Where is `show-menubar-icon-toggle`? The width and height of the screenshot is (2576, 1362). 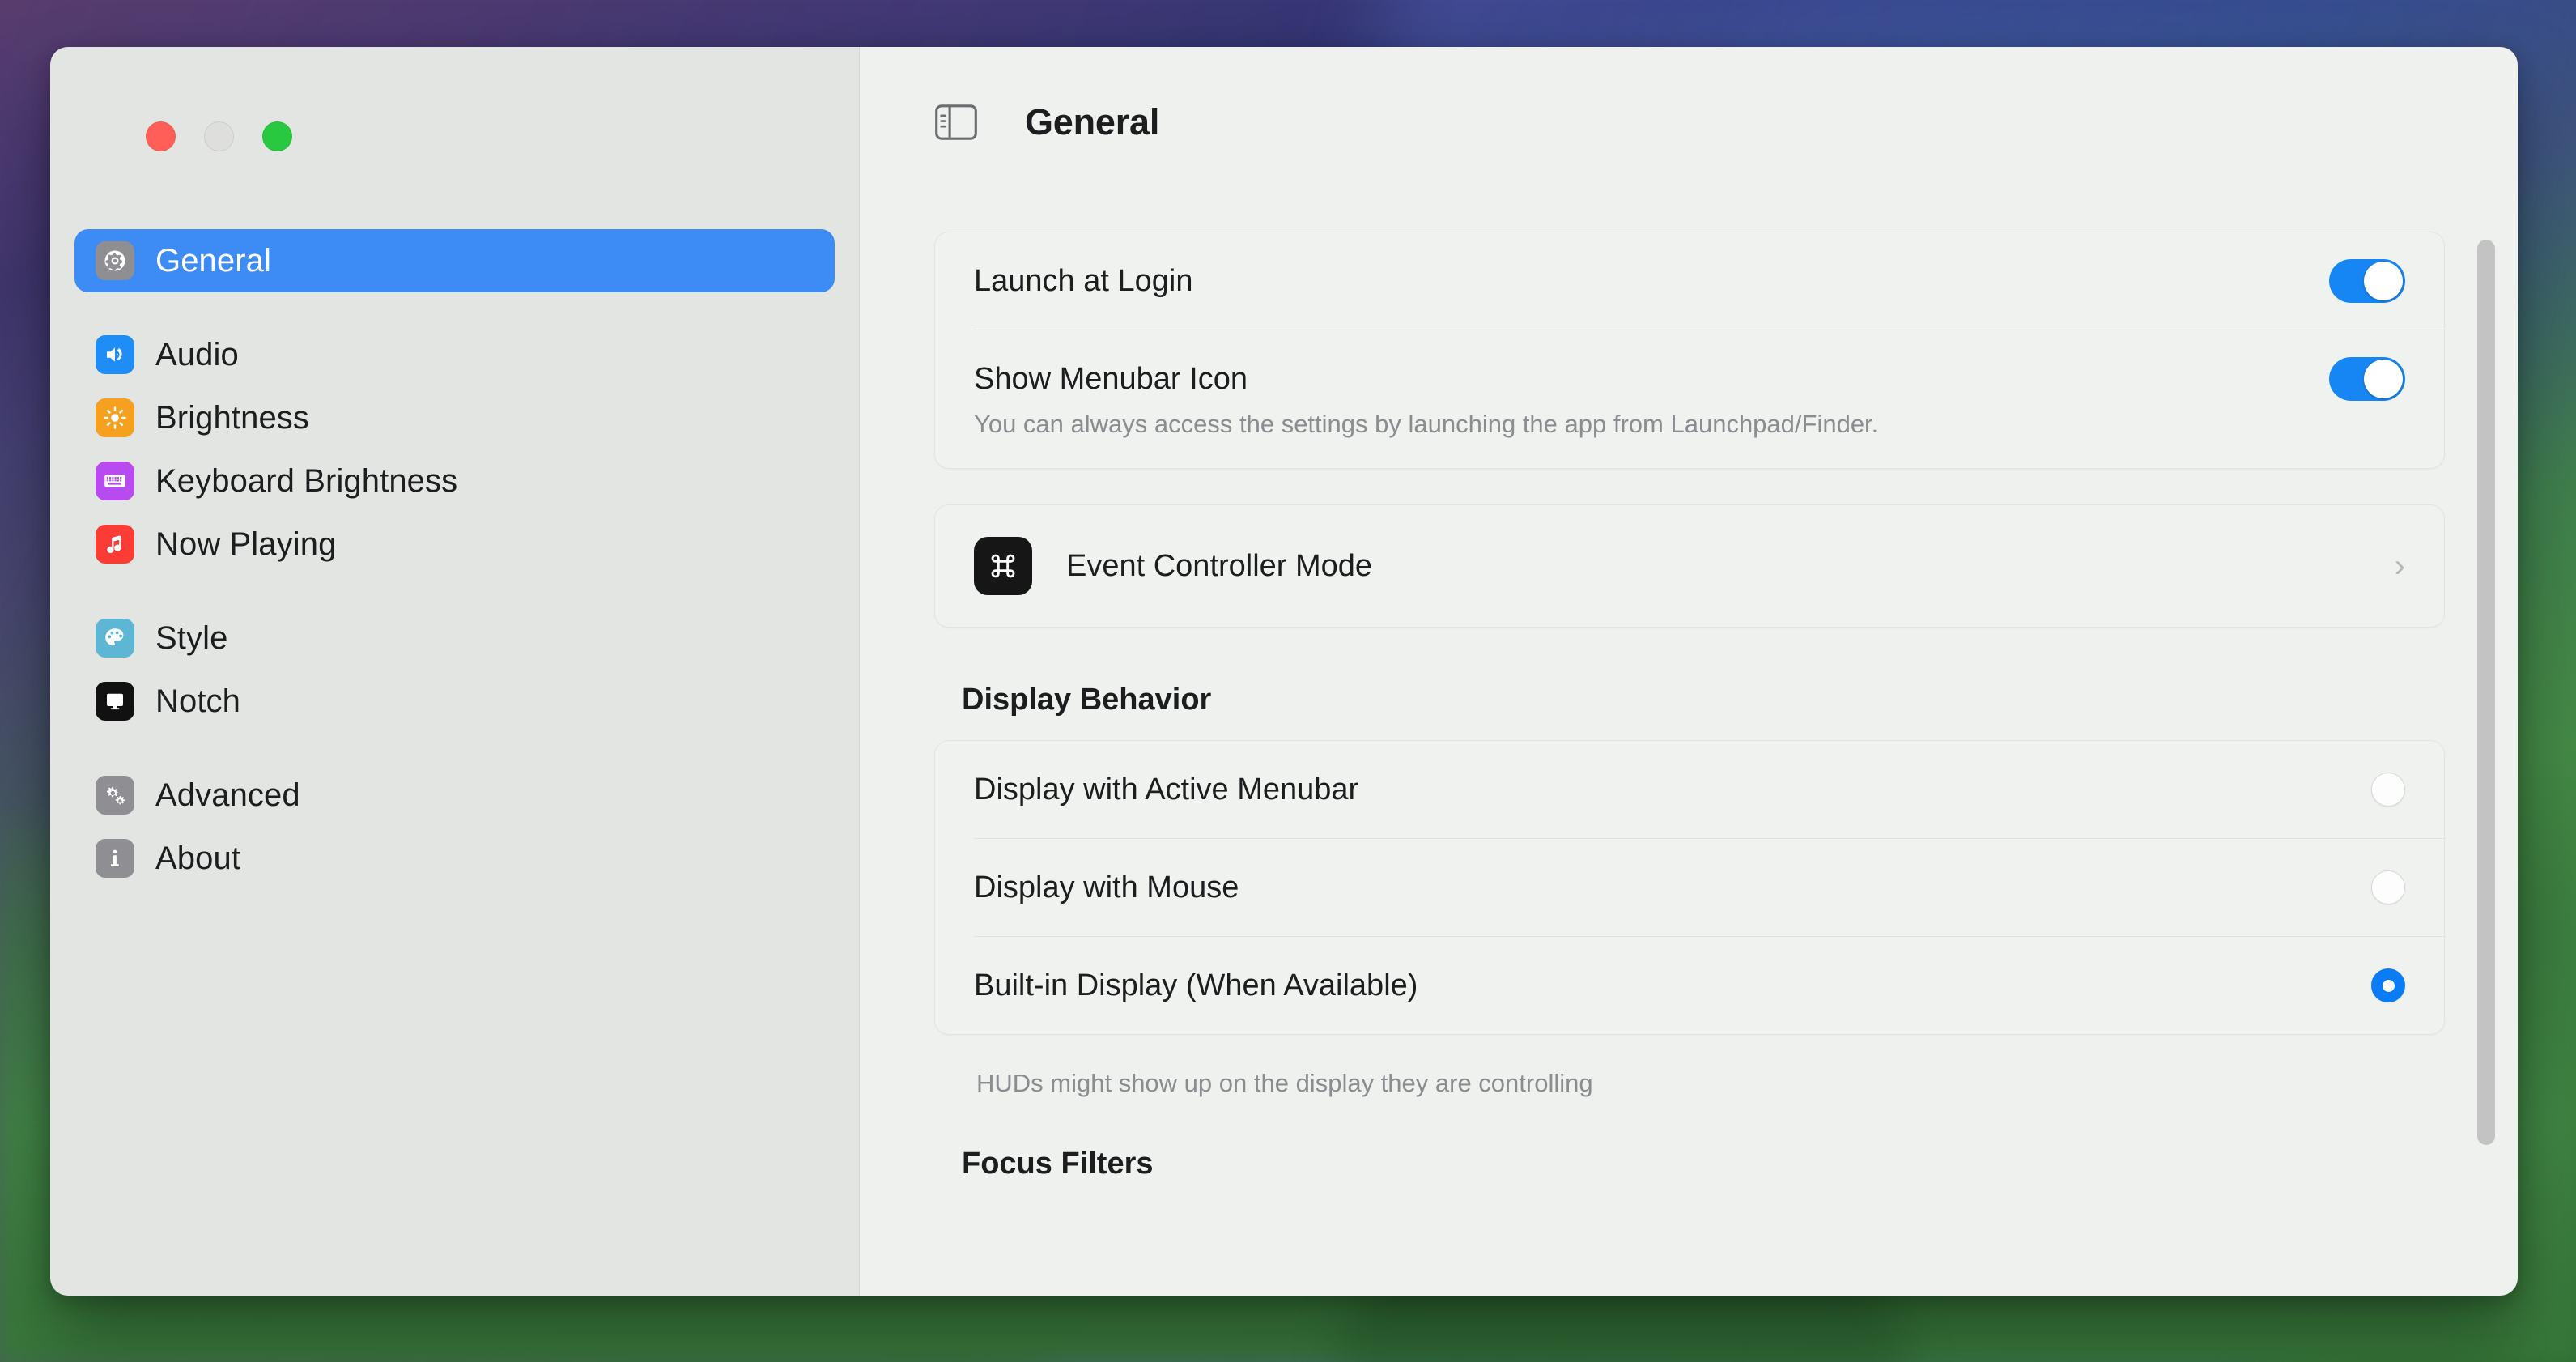
show-menubar-icon-toggle is located at coordinates (2367, 379).